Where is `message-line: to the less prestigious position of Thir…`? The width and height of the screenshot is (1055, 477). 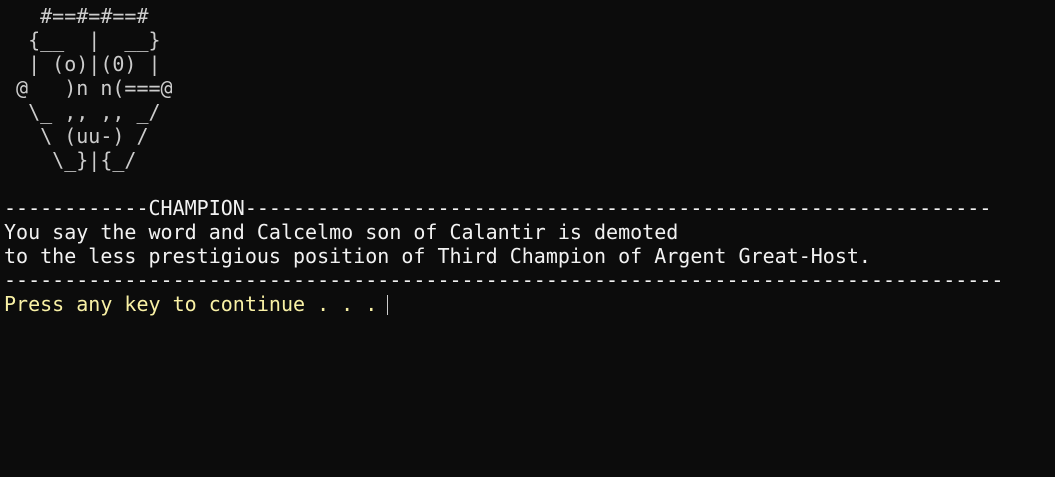
message-line: to the less prestigious position of Thir… is located at coordinates (437, 256).